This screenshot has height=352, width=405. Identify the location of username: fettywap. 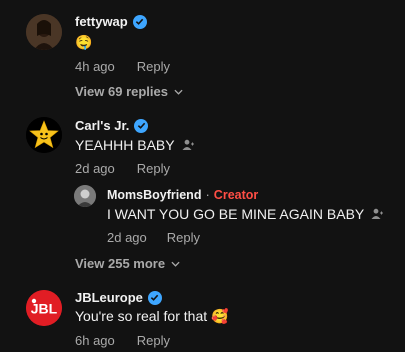
(101, 21).